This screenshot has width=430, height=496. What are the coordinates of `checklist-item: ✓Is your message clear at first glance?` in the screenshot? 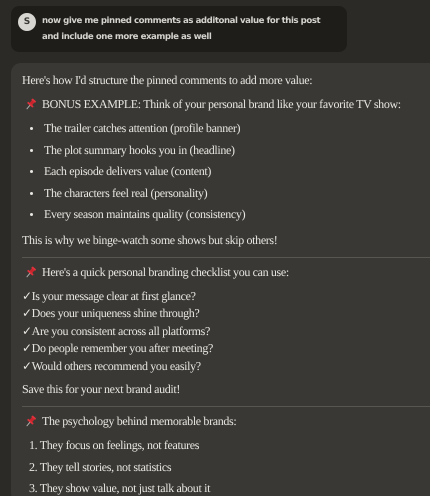 It's located at (109, 296).